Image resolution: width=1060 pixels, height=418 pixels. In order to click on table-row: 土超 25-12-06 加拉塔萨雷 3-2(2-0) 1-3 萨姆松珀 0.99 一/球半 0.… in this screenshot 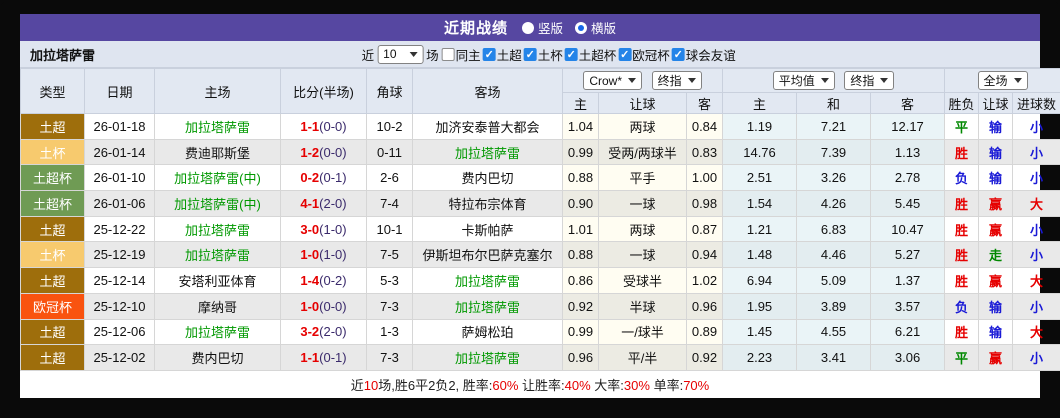, I will do `click(540, 332)`.